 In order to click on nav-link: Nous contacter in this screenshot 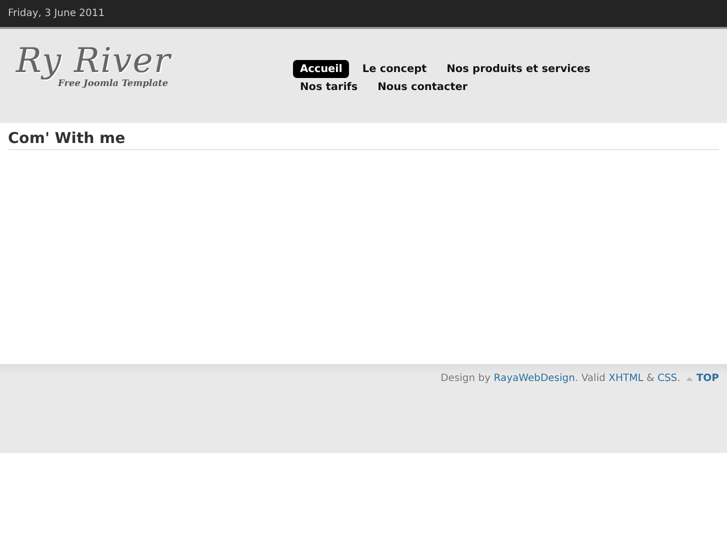, I will do `click(422, 87)`.